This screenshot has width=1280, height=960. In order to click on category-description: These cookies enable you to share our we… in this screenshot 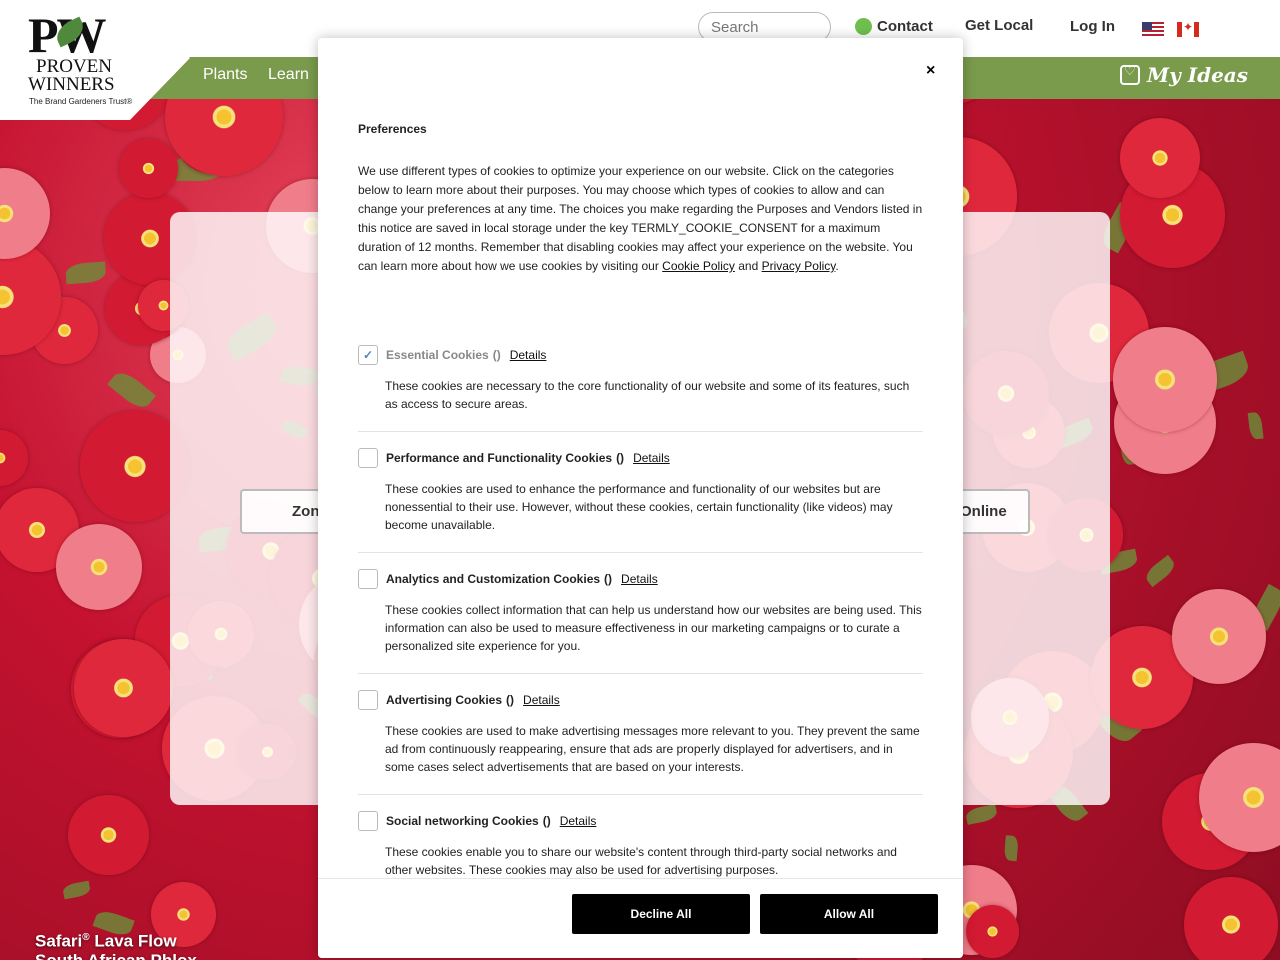, I will do `click(641, 861)`.